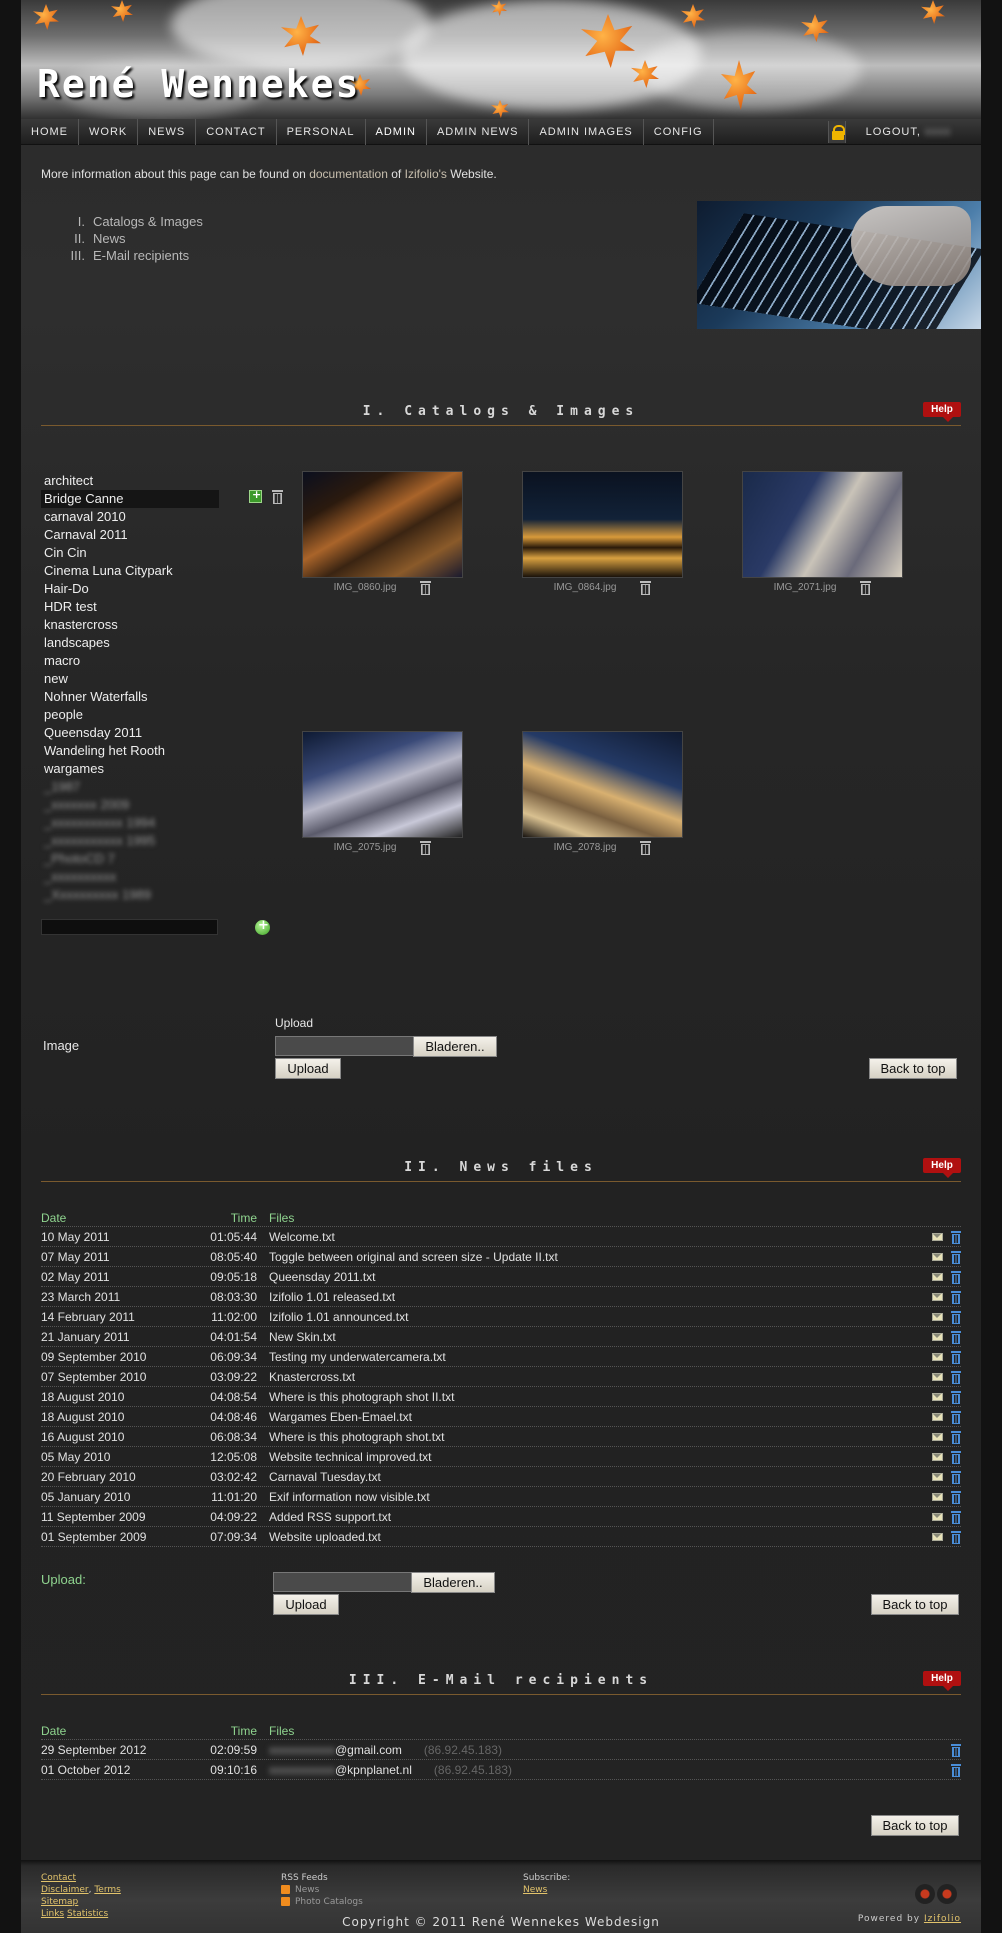 The image size is (1002, 1933). Describe the element at coordinates (893, 132) in the screenshot. I see `logout-link: LOGOUT,` at that location.